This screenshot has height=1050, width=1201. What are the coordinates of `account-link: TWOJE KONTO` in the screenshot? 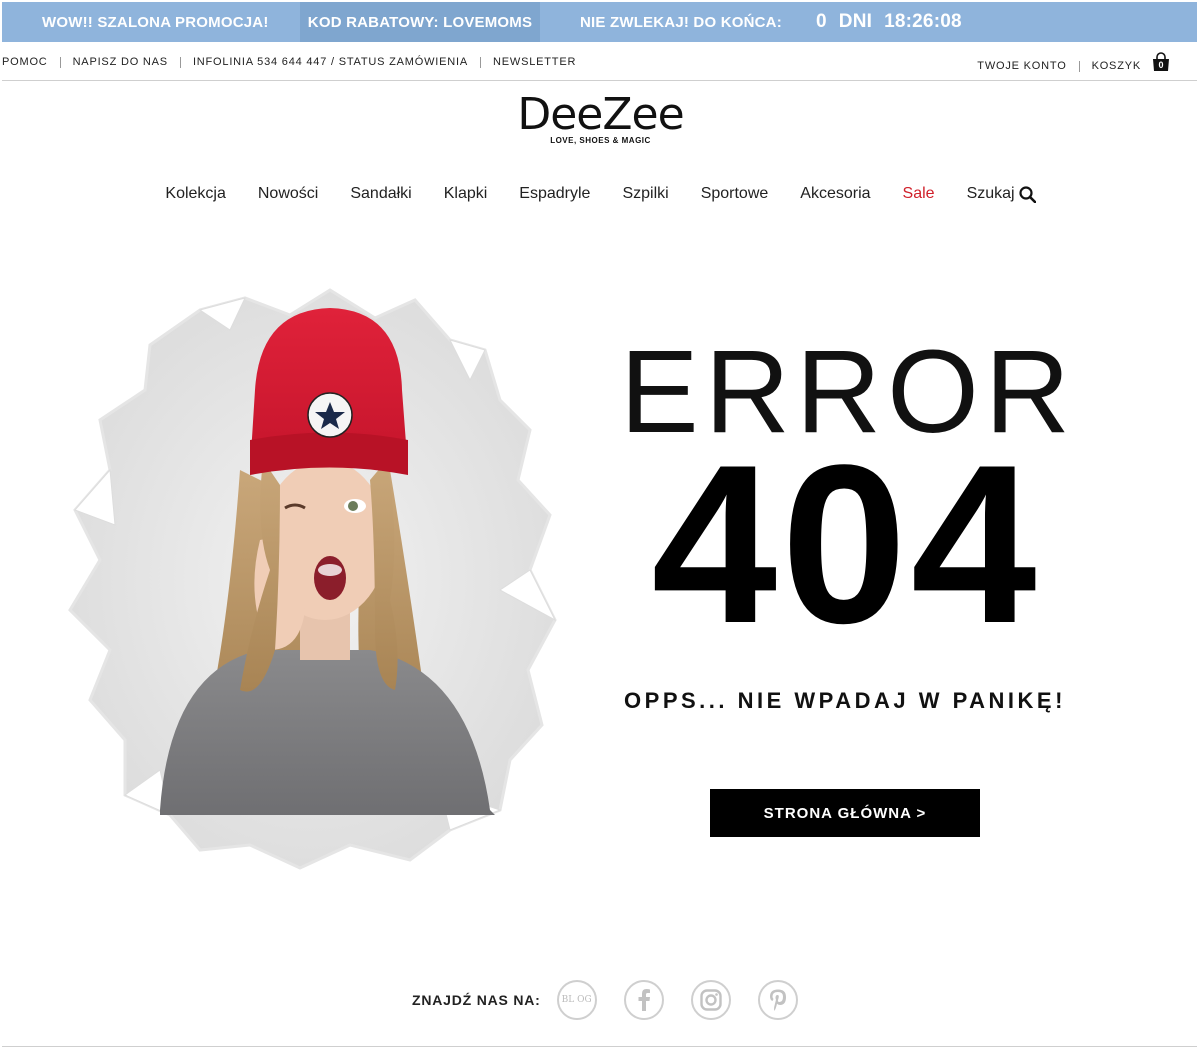 It's located at (1021, 66).